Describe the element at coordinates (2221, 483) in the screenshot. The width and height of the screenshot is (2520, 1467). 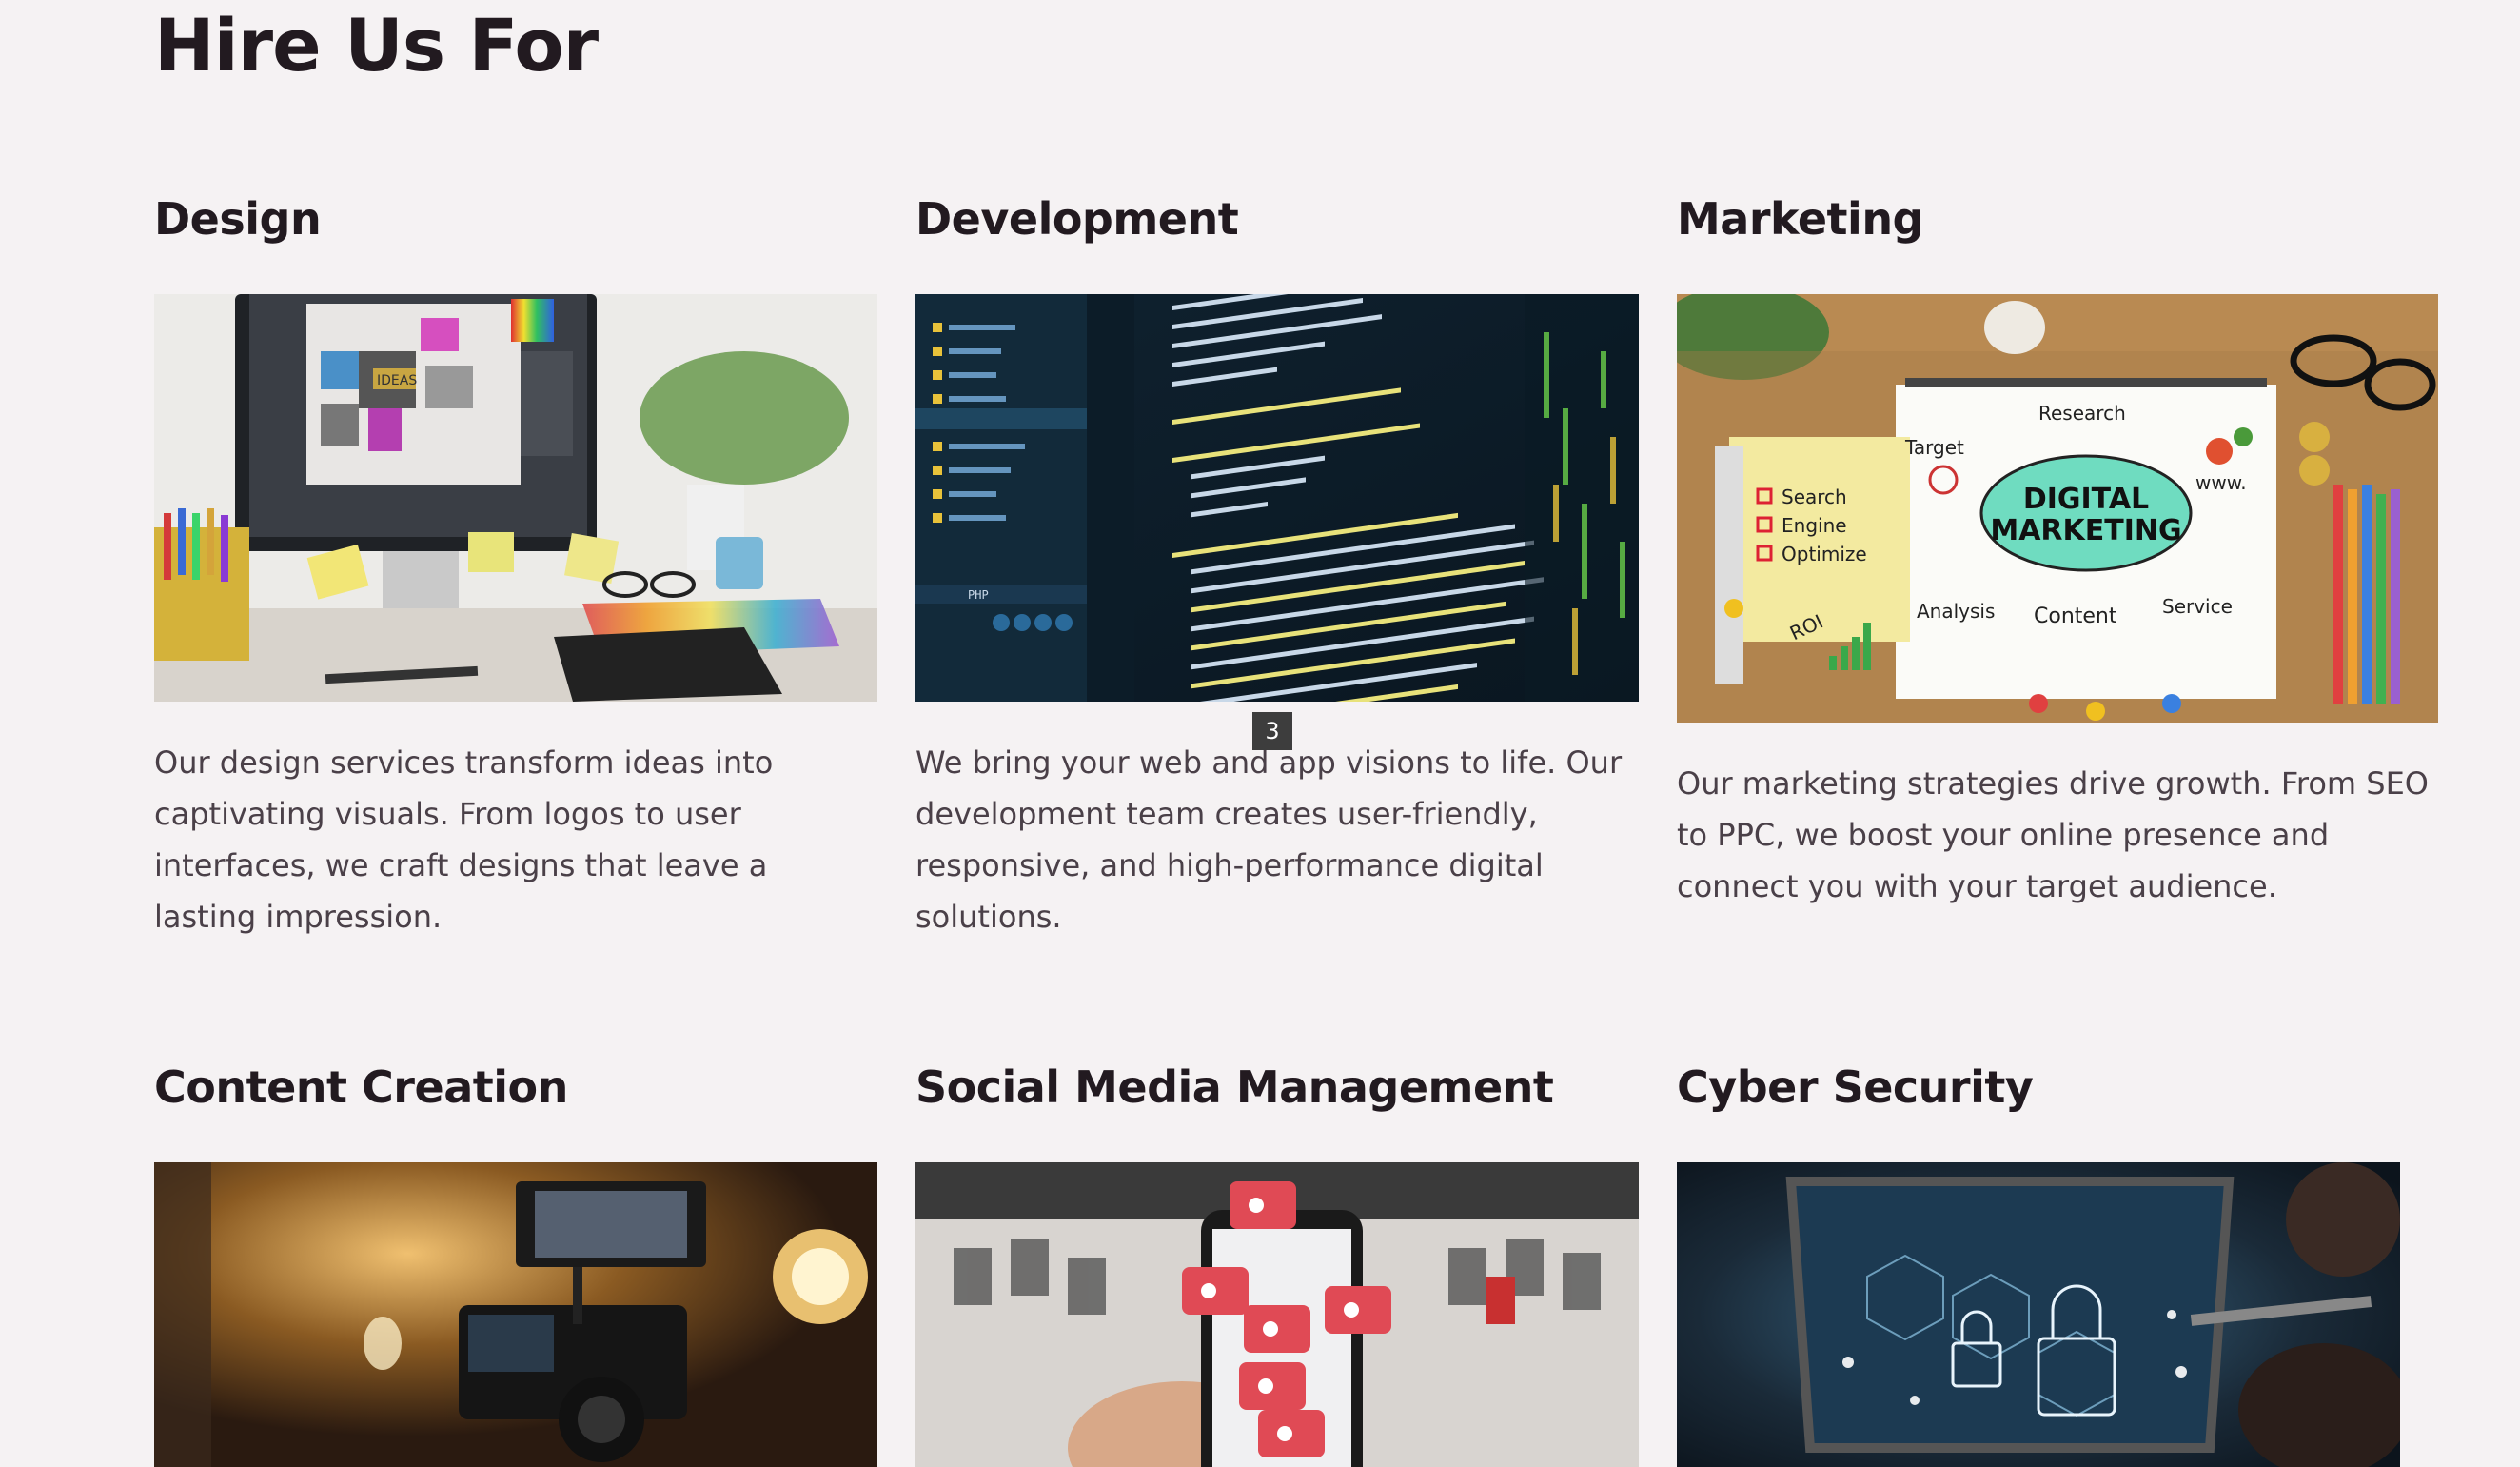
I see `www-label: www.` at that location.